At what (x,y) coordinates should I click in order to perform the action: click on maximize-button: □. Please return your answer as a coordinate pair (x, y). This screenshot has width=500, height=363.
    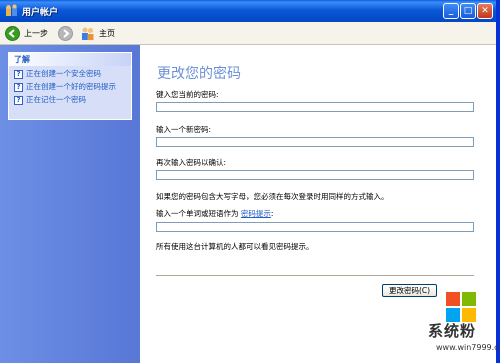
    Looking at the image, I should click on (468, 11).